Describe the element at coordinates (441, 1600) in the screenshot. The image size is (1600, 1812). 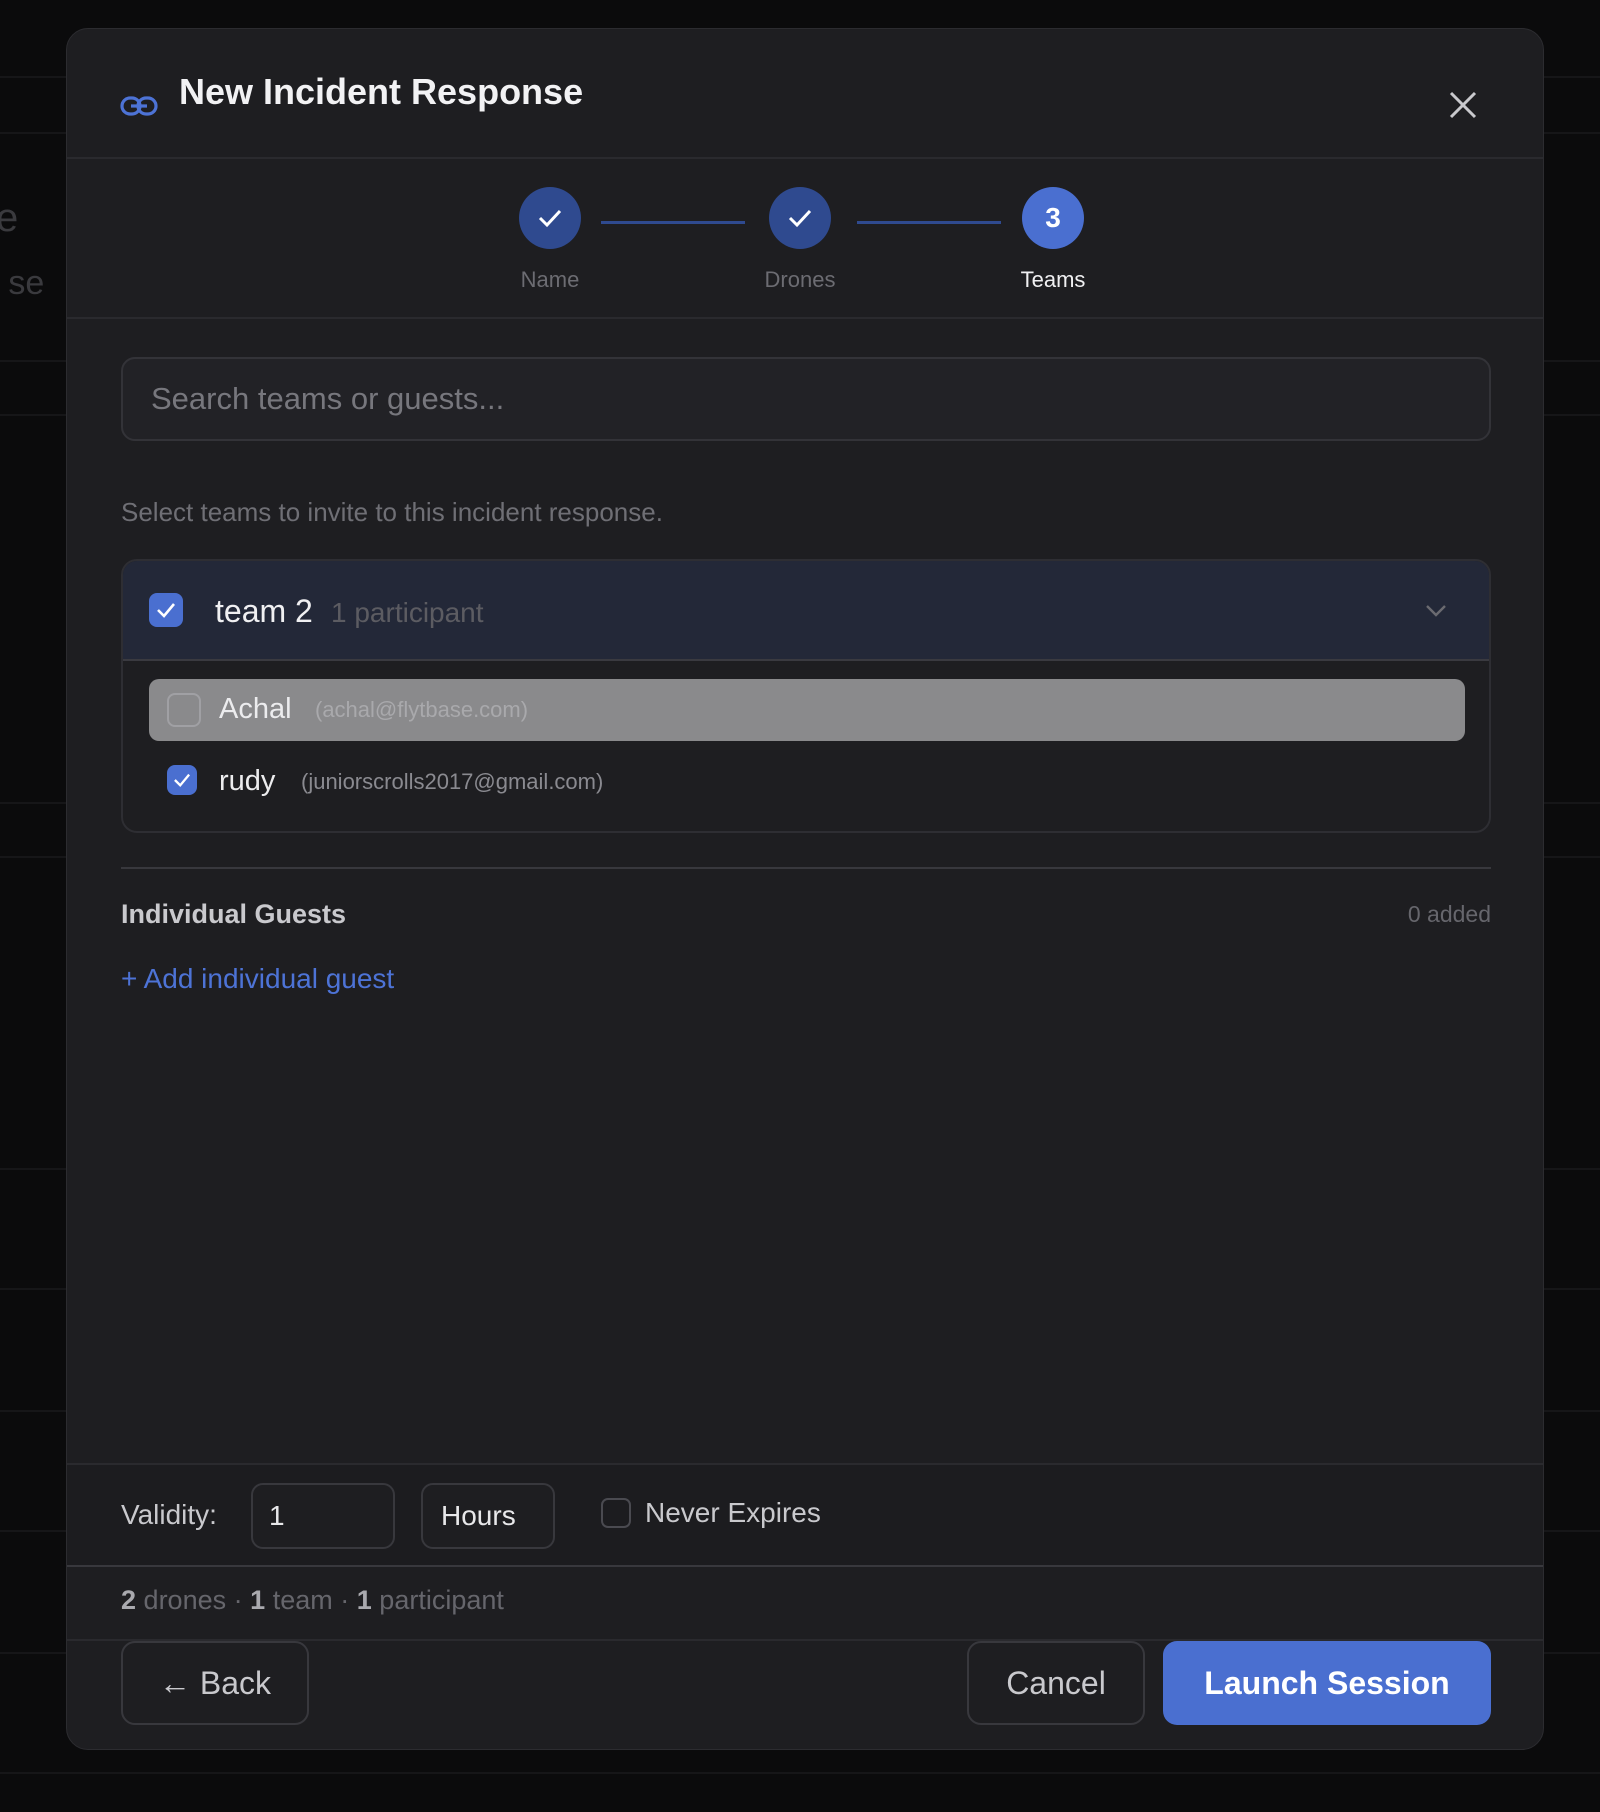
I see `summary-participants-word: participant` at that location.